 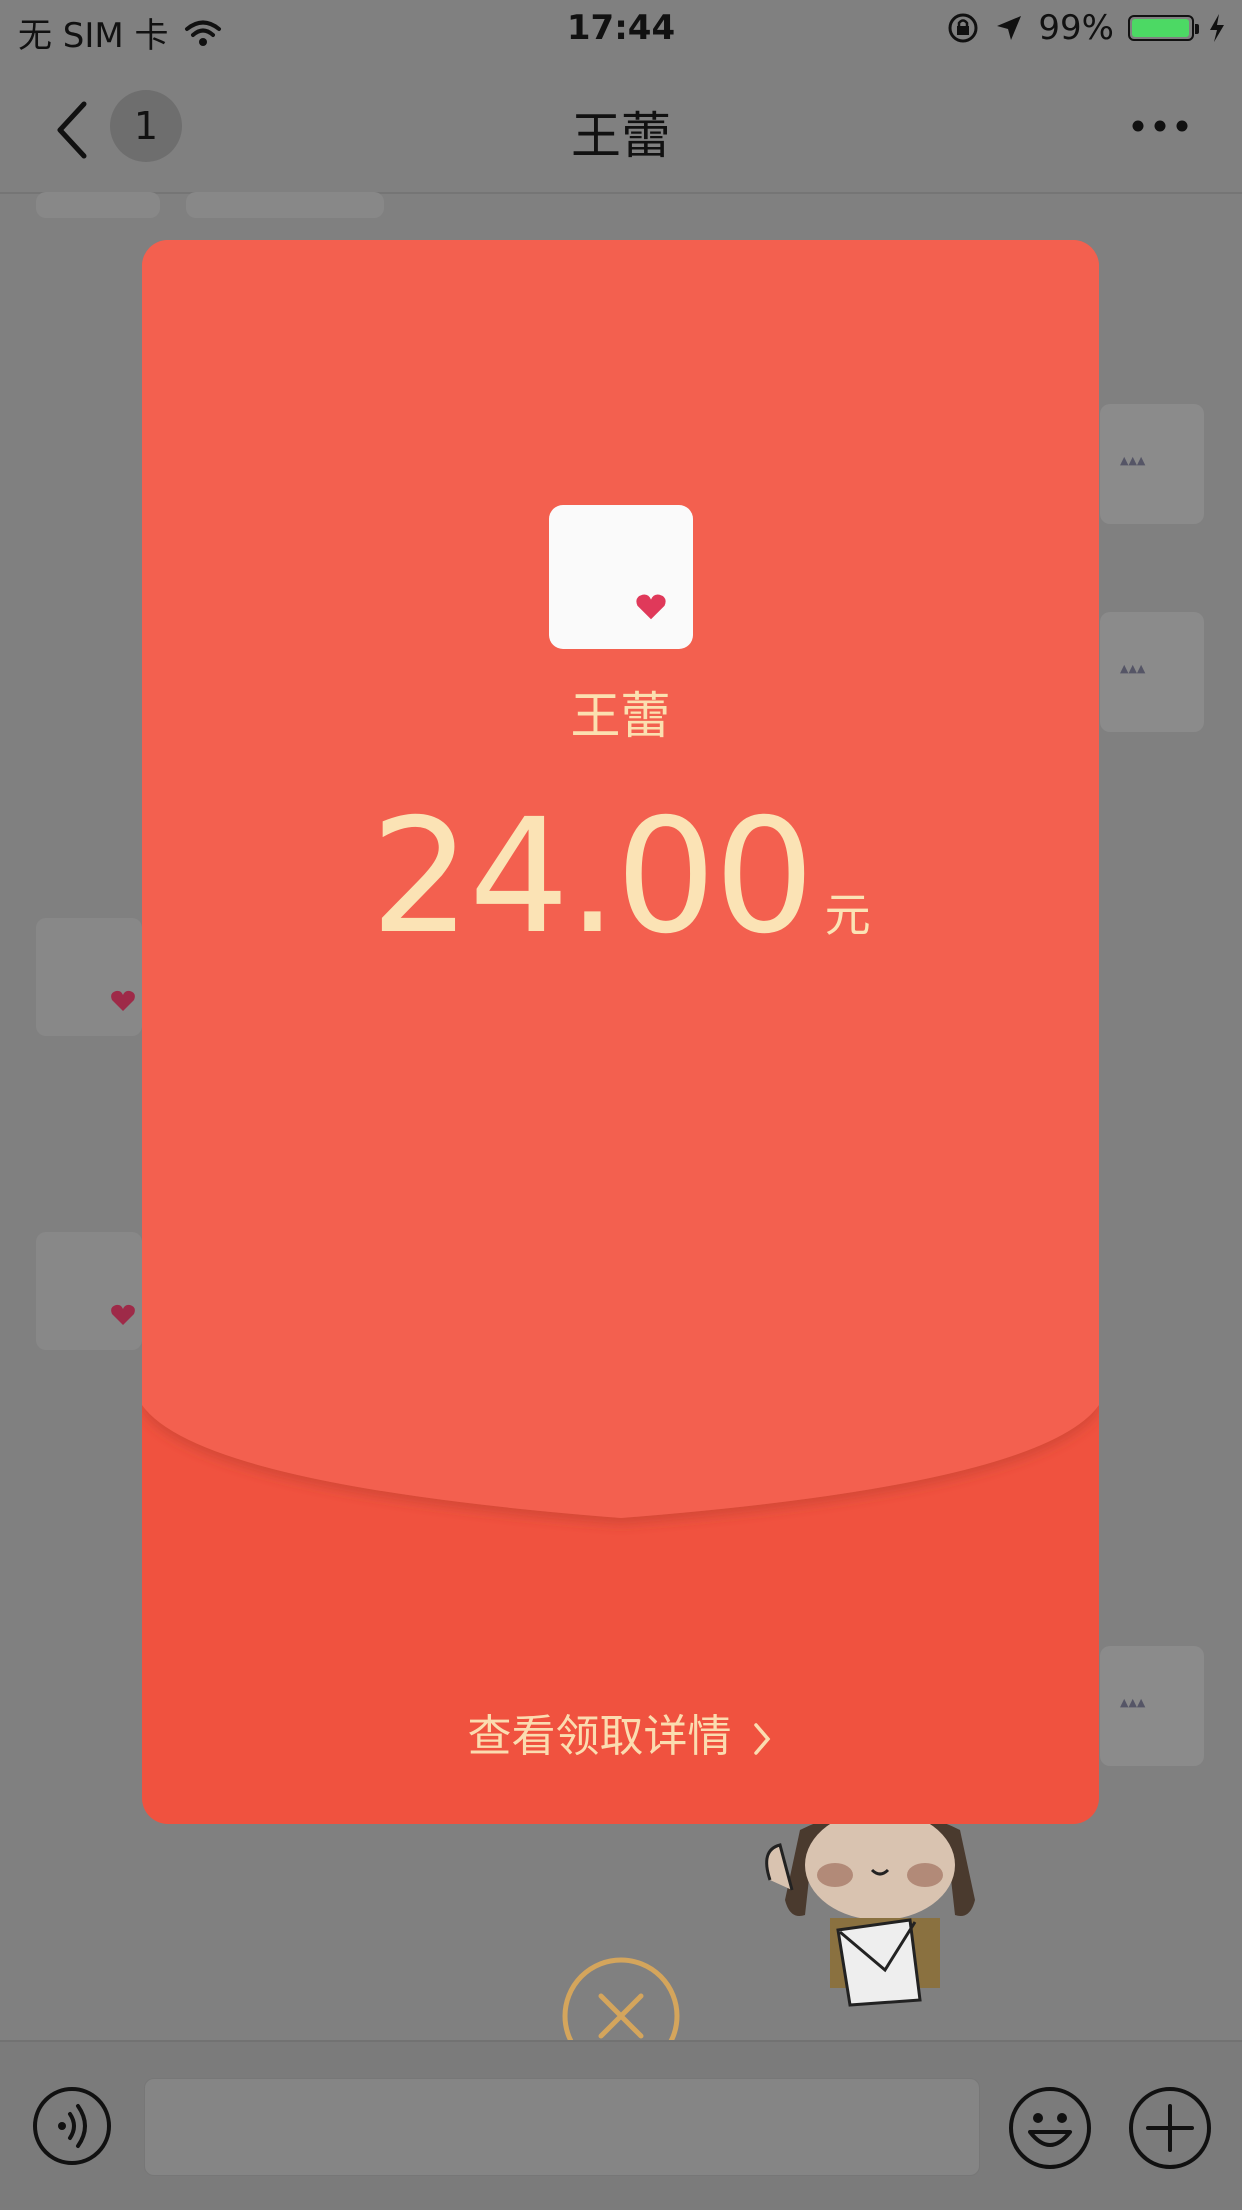 I want to click on sender-avatar, so click(x=621, y=577).